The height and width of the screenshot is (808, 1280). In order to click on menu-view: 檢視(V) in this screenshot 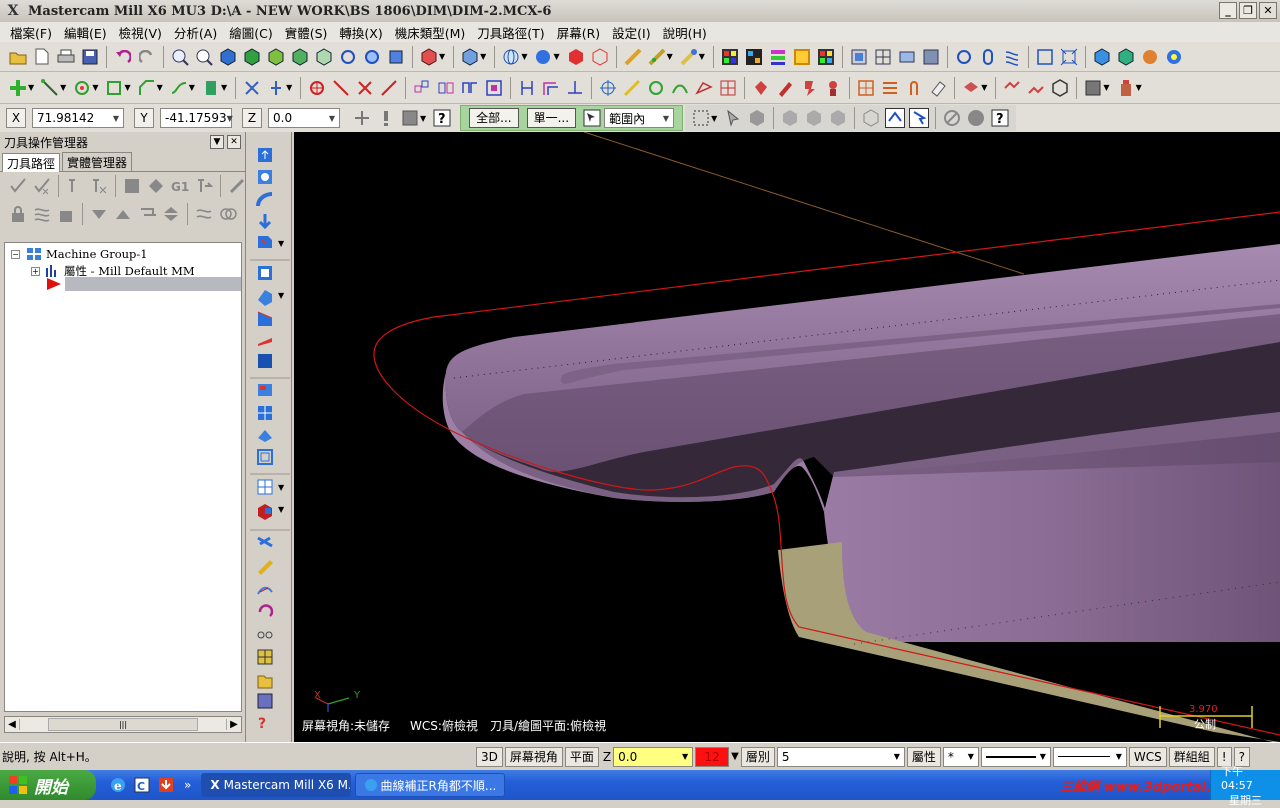, I will do `click(140, 32)`.